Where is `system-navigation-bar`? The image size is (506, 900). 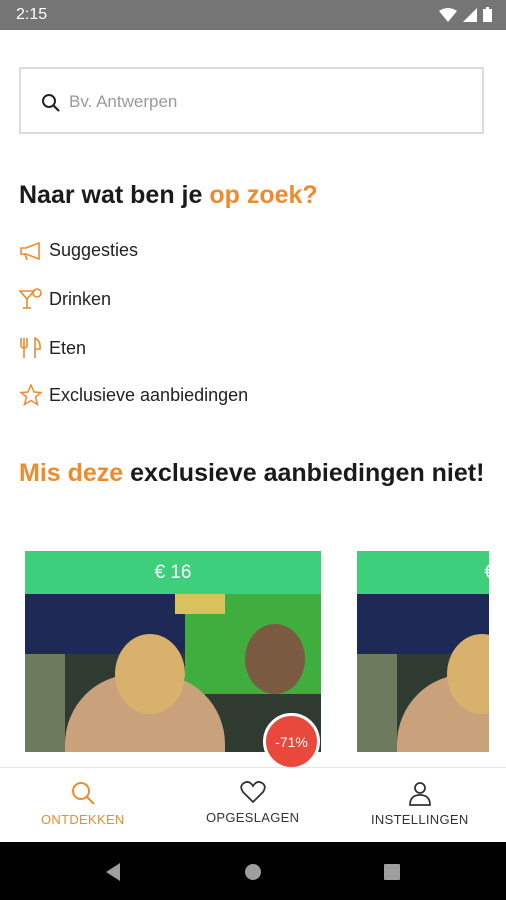 system-navigation-bar is located at coordinates (253, 871).